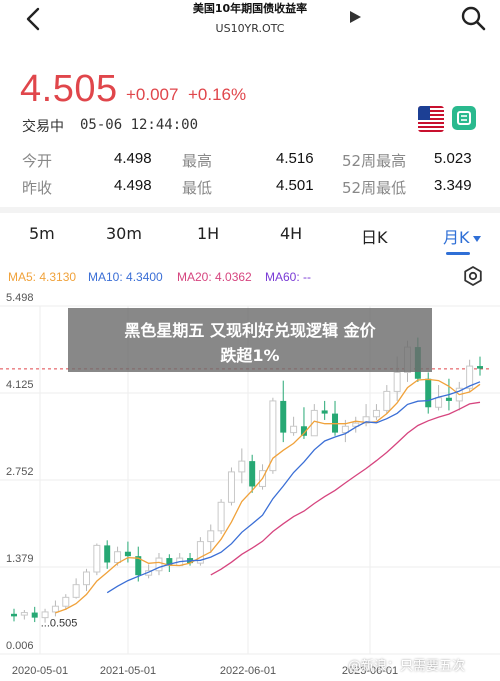  Describe the element at coordinates (125, 277) in the screenshot. I see `ma10-label: MA10: 4.3400` at that location.